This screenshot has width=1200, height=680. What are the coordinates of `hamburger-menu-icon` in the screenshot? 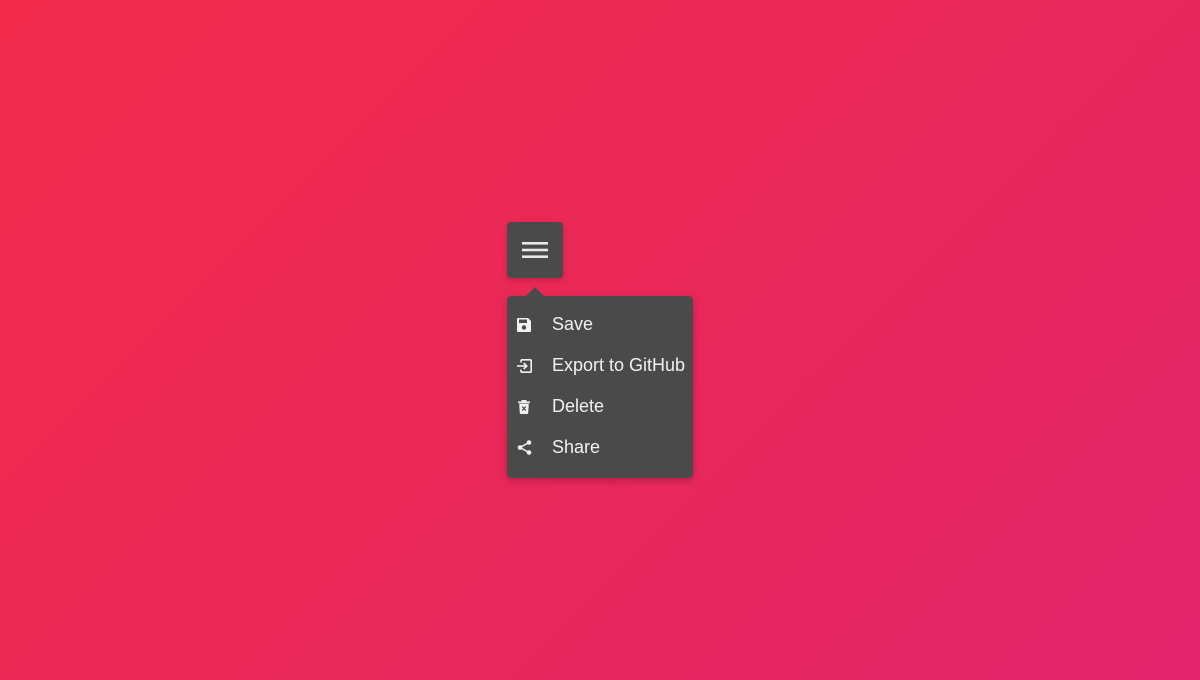 It's located at (535, 250).